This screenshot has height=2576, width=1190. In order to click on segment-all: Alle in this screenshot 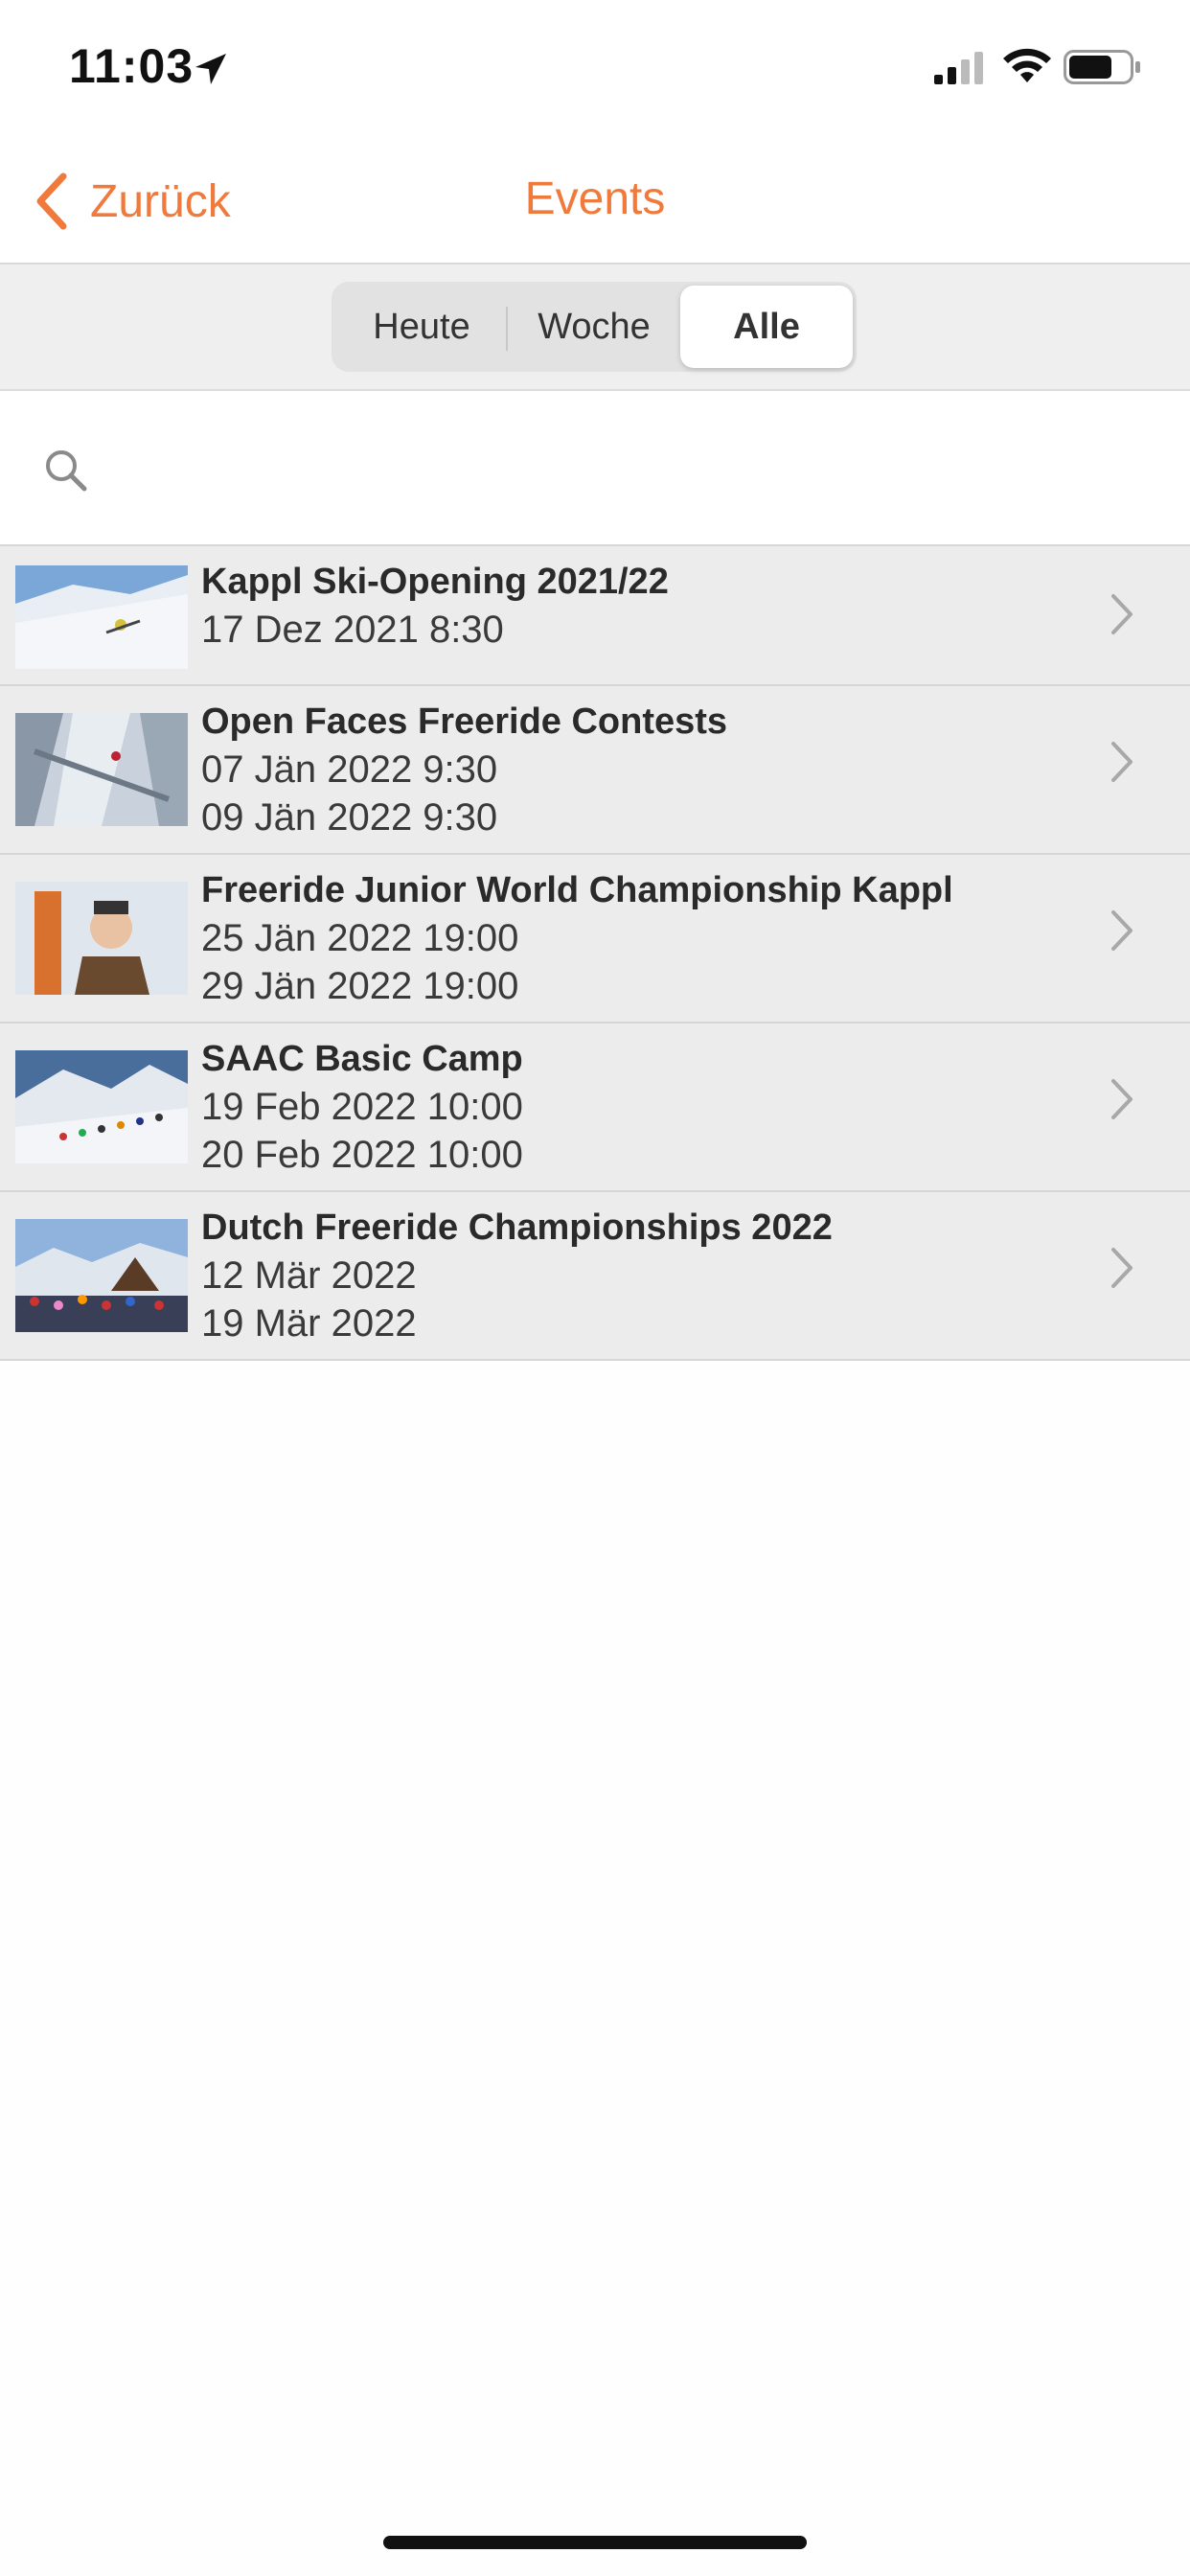, I will do `click(766, 327)`.